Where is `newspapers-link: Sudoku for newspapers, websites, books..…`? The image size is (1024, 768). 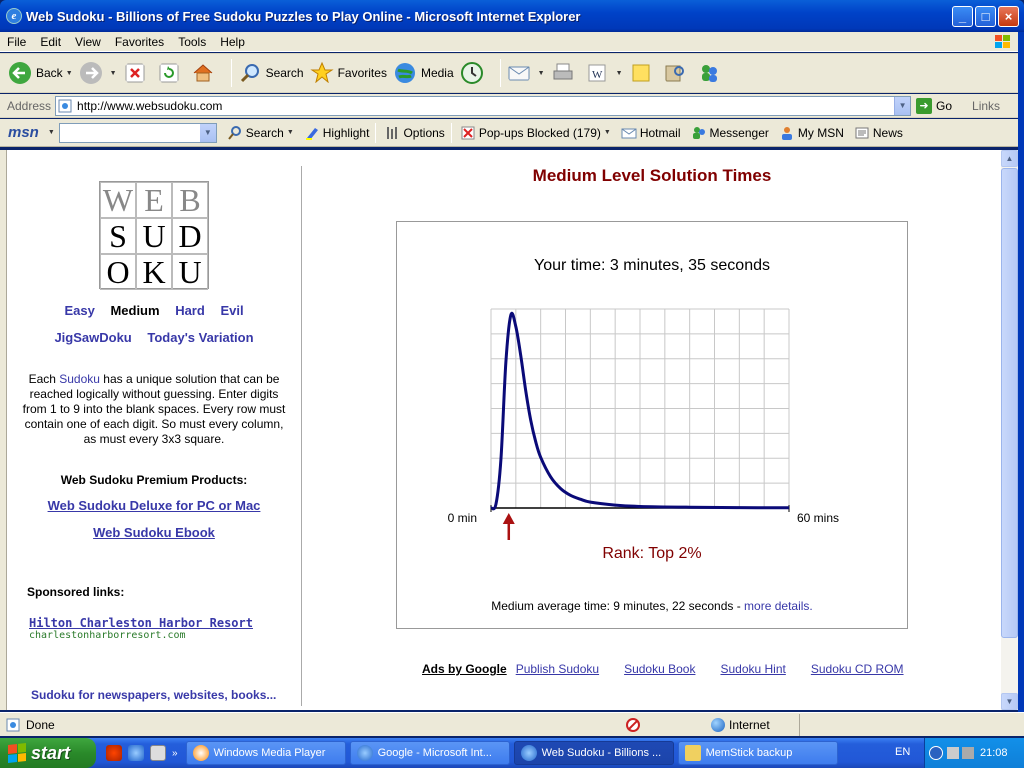 newspapers-link: Sudoku for newspapers, websites, books..… is located at coordinates (153, 695).